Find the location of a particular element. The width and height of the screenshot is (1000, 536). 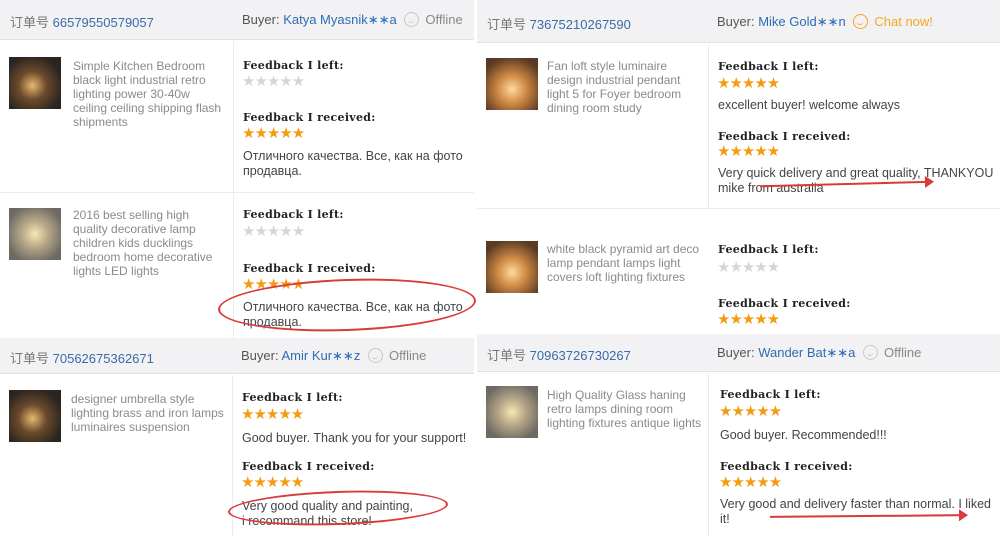

feedback-received-text-line2: продавца. is located at coordinates (272, 171).